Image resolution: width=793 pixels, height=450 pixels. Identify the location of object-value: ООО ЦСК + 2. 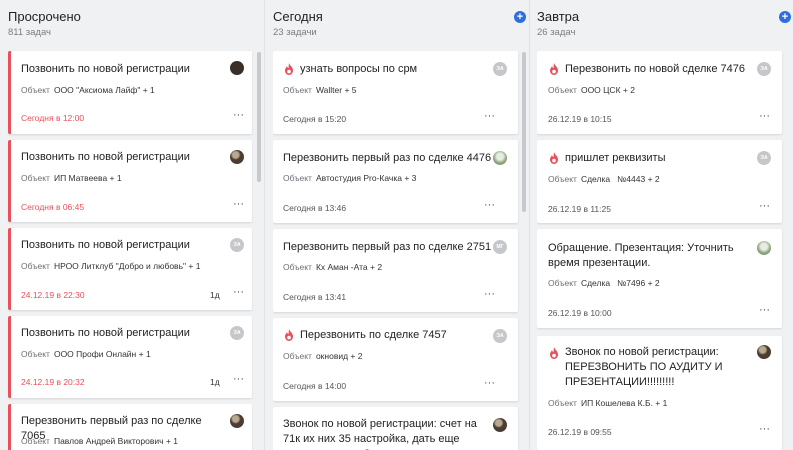
(608, 90).